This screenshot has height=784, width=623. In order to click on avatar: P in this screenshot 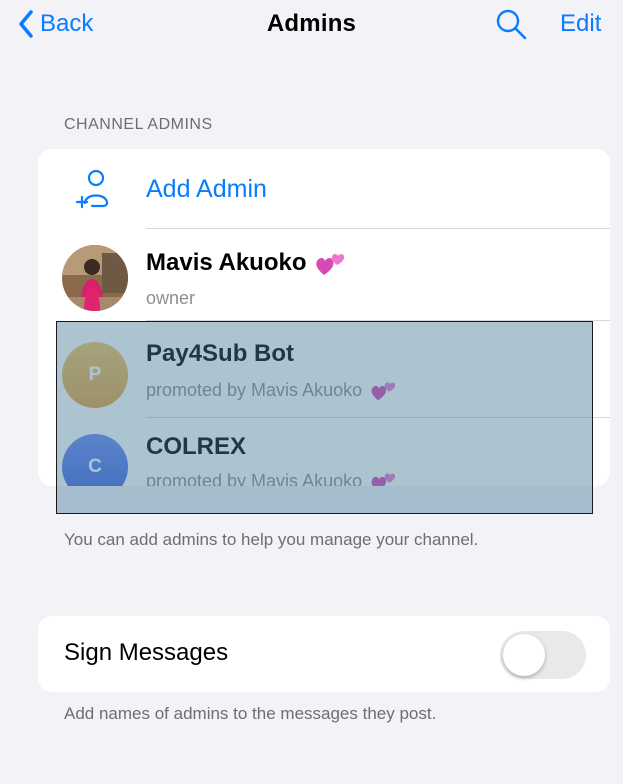, I will do `click(95, 375)`.